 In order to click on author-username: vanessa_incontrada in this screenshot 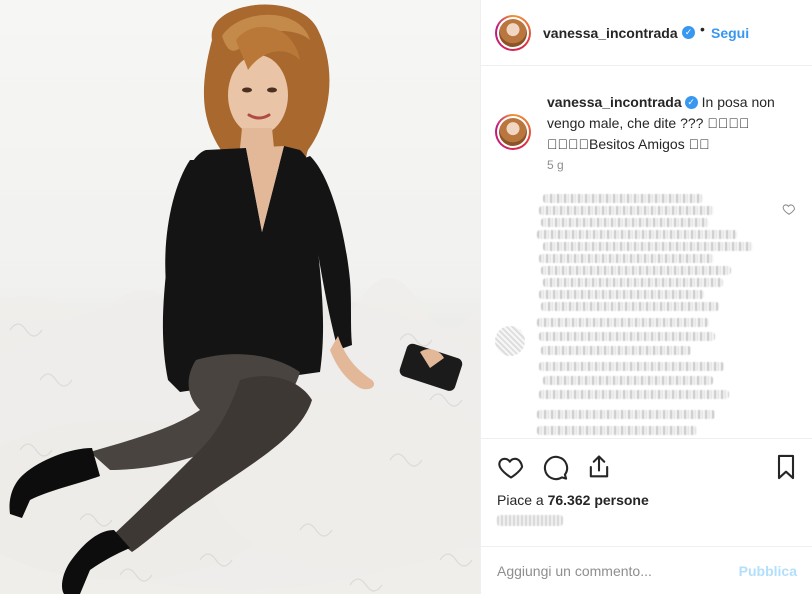, I will do `click(610, 33)`.